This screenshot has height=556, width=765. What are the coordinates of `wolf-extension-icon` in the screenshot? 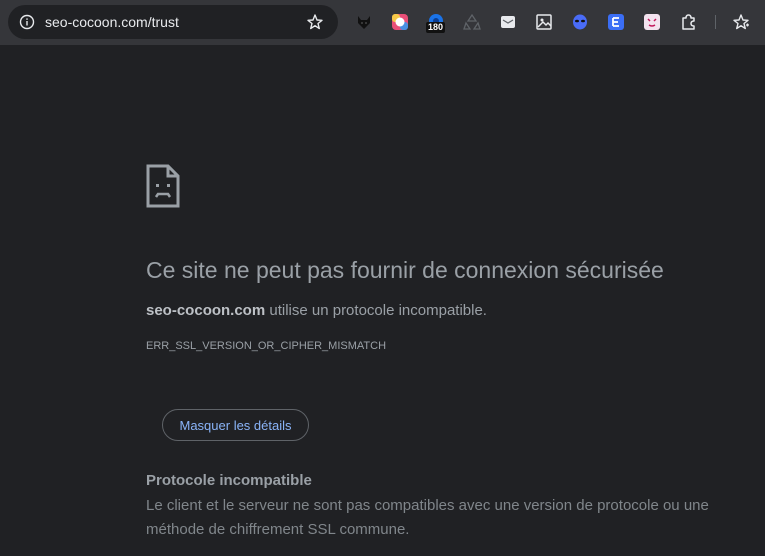 It's located at (364, 22).